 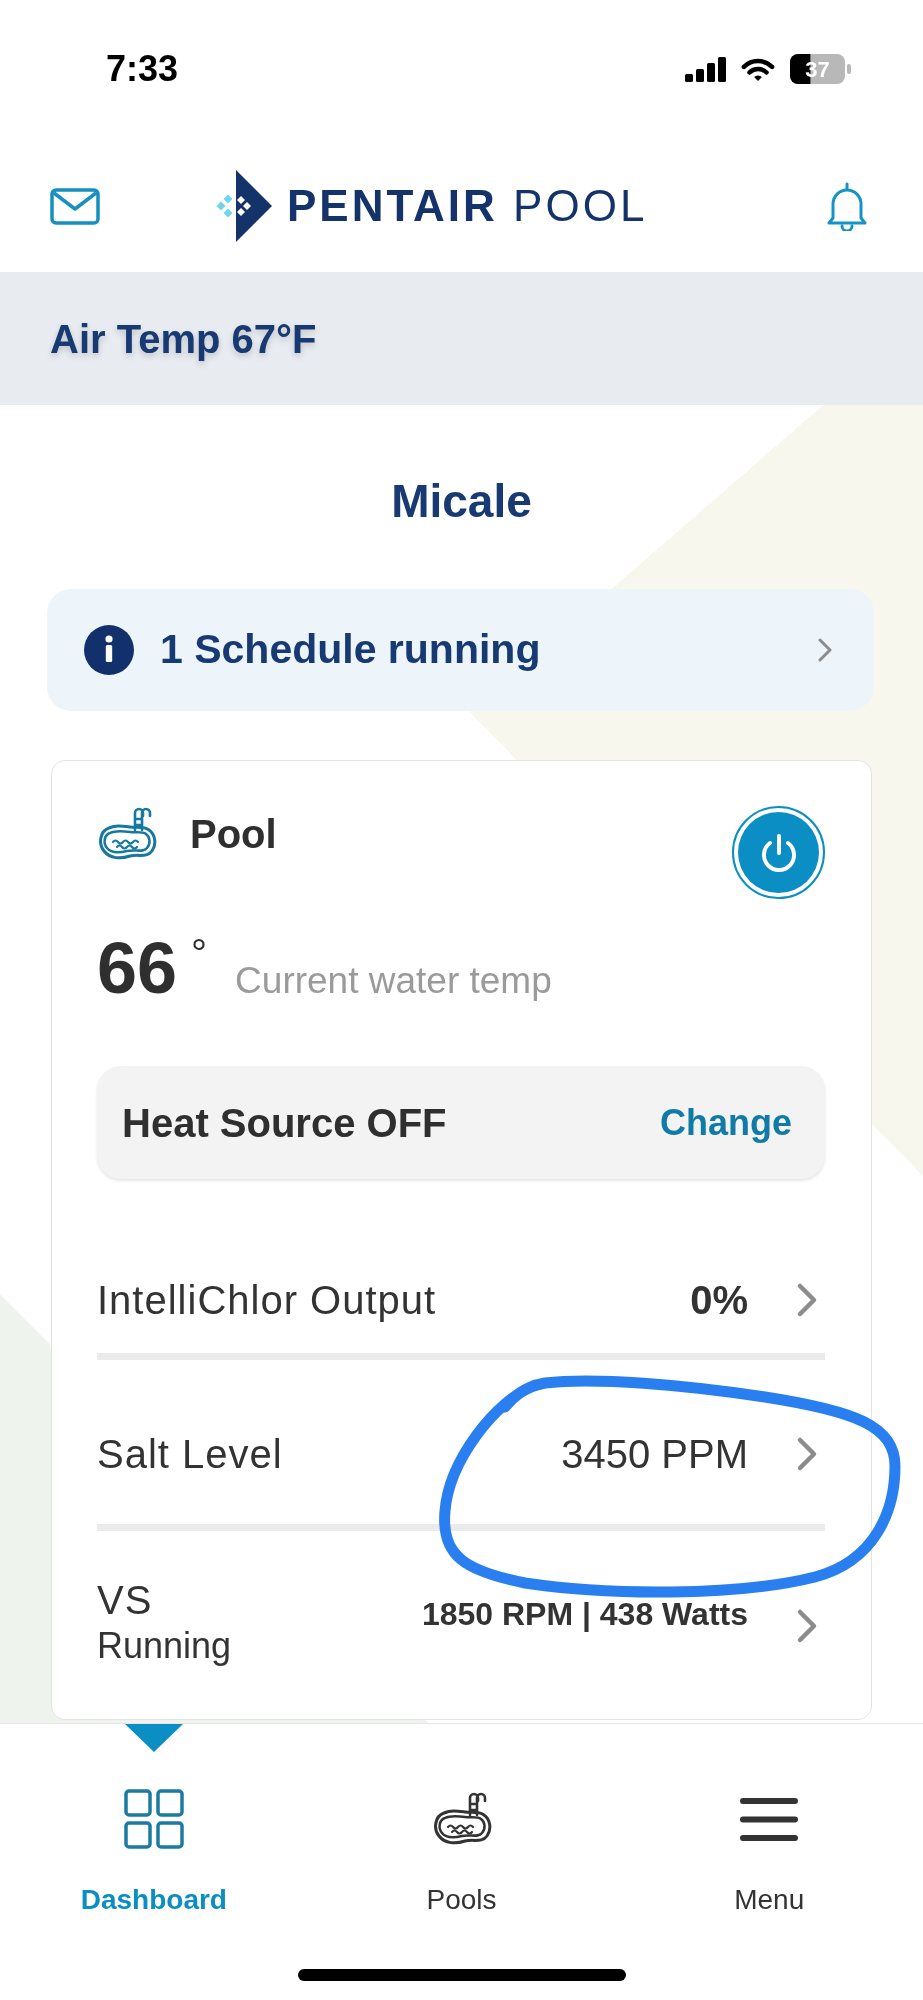 What do you see at coordinates (726, 1122) in the screenshot?
I see `change-button: Change` at bounding box center [726, 1122].